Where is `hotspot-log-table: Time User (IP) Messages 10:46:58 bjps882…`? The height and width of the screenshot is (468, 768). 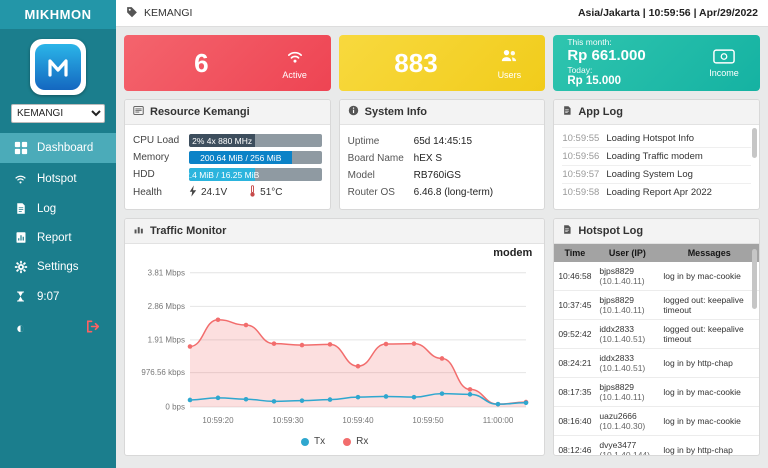 hotspot-log-table: Time User (IP) Messages 10:46:58 bjps882… is located at coordinates (656, 349).